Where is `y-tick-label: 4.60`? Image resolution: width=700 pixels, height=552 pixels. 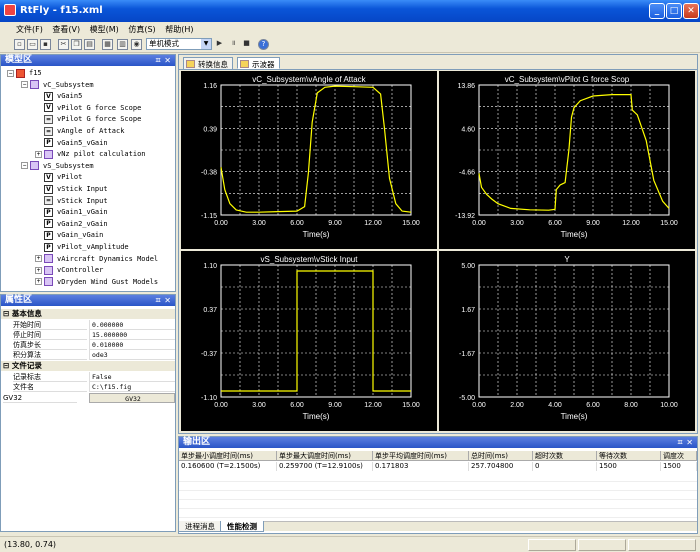 y-tick-label: 4.60 is located at coordinates (468, 129).